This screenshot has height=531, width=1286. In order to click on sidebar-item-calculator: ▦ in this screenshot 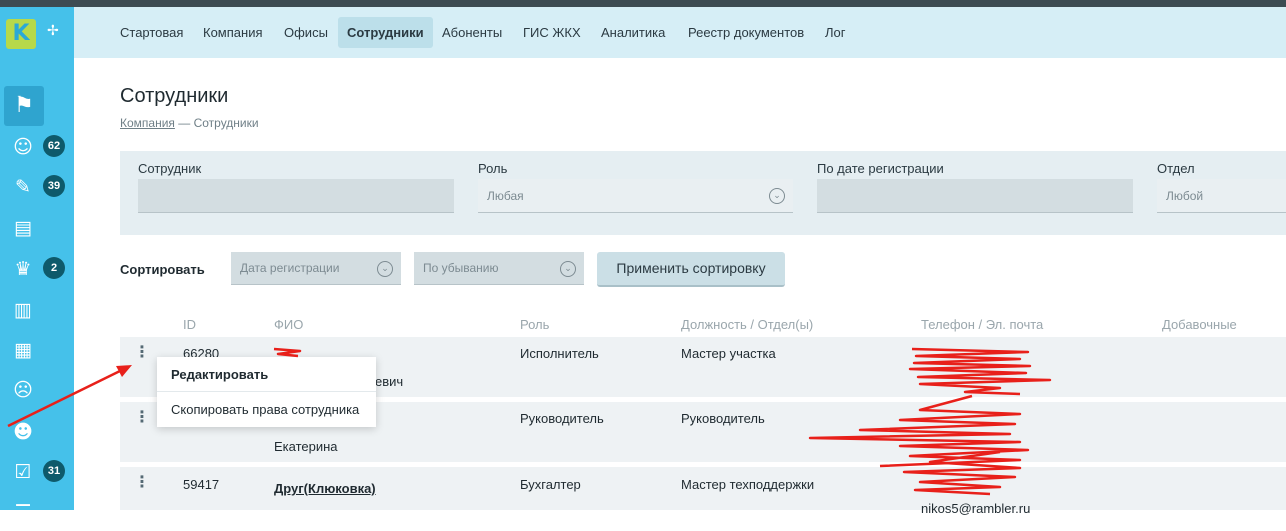, I will do `click(37, 350)`.